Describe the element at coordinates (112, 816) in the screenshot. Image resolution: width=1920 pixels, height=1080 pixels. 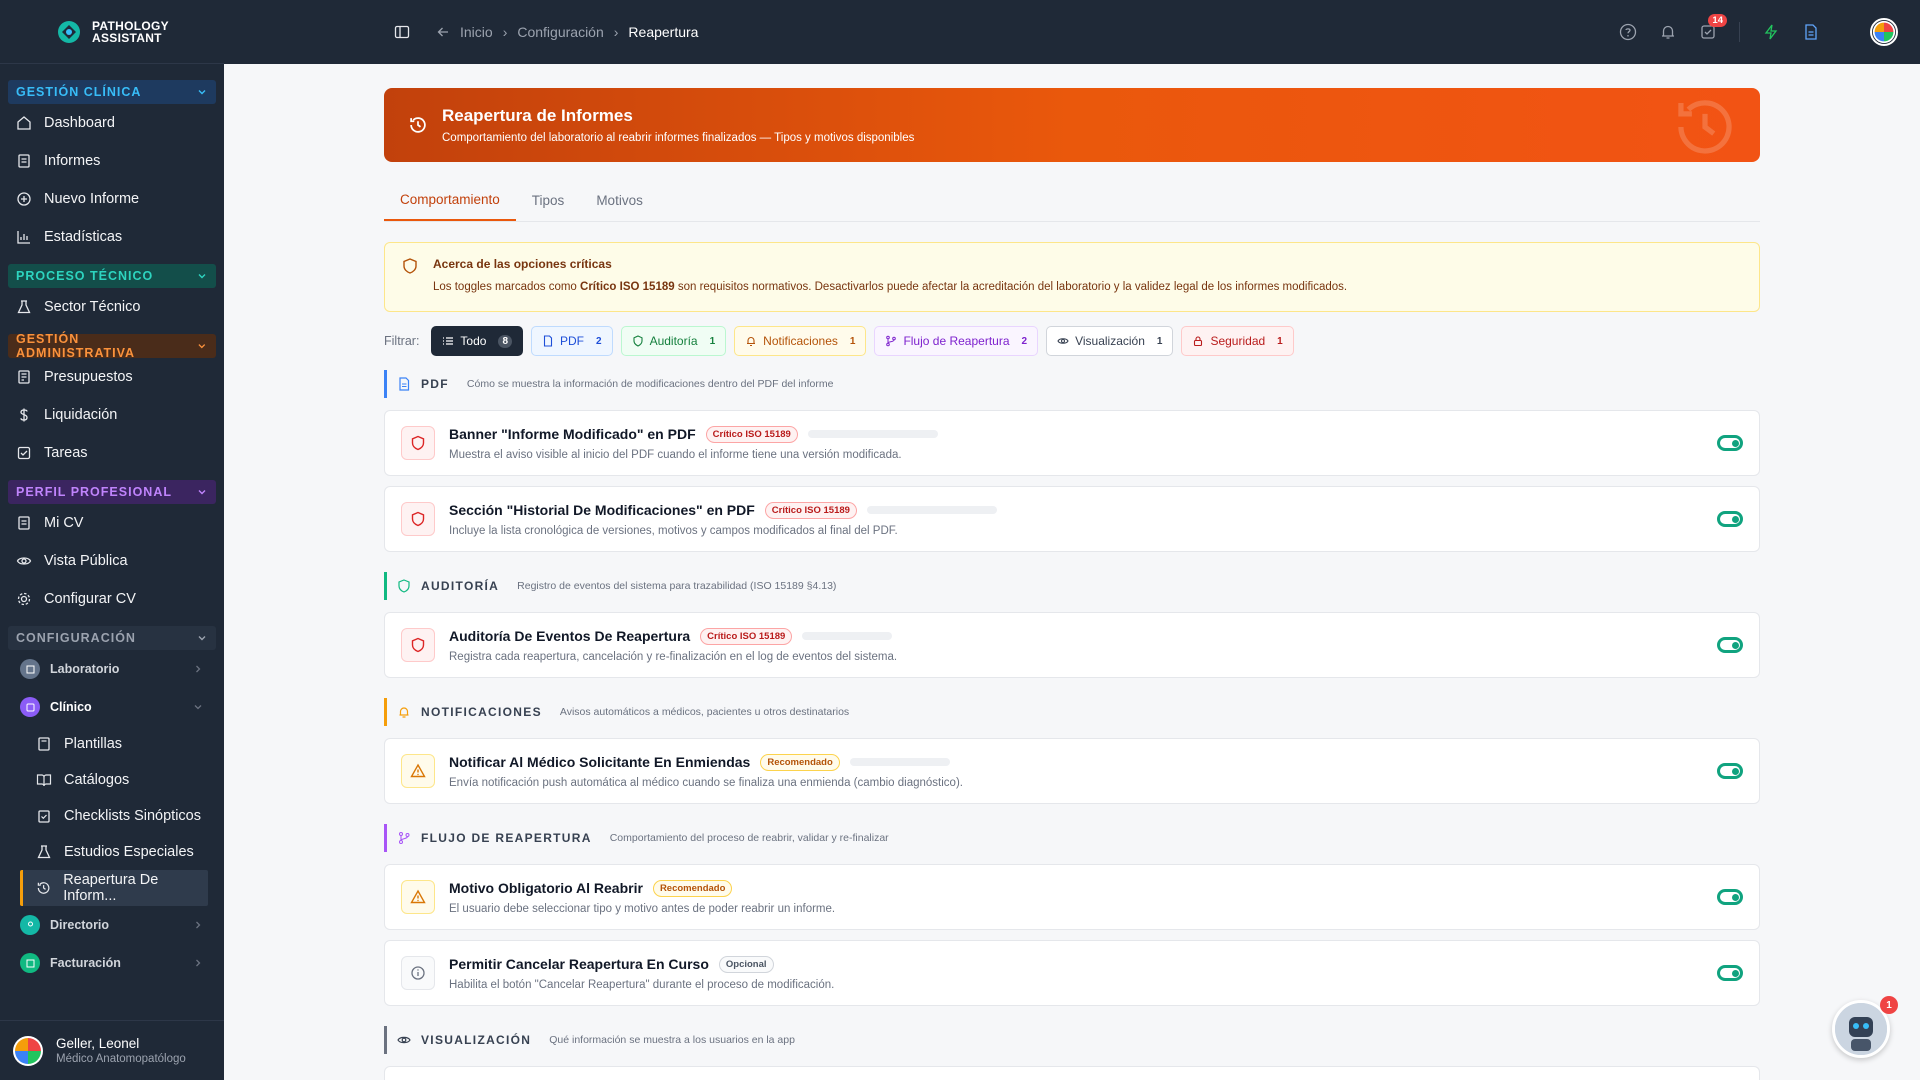
I see `sidebar-item-checklists: Checklists Sinópticos` at that location.